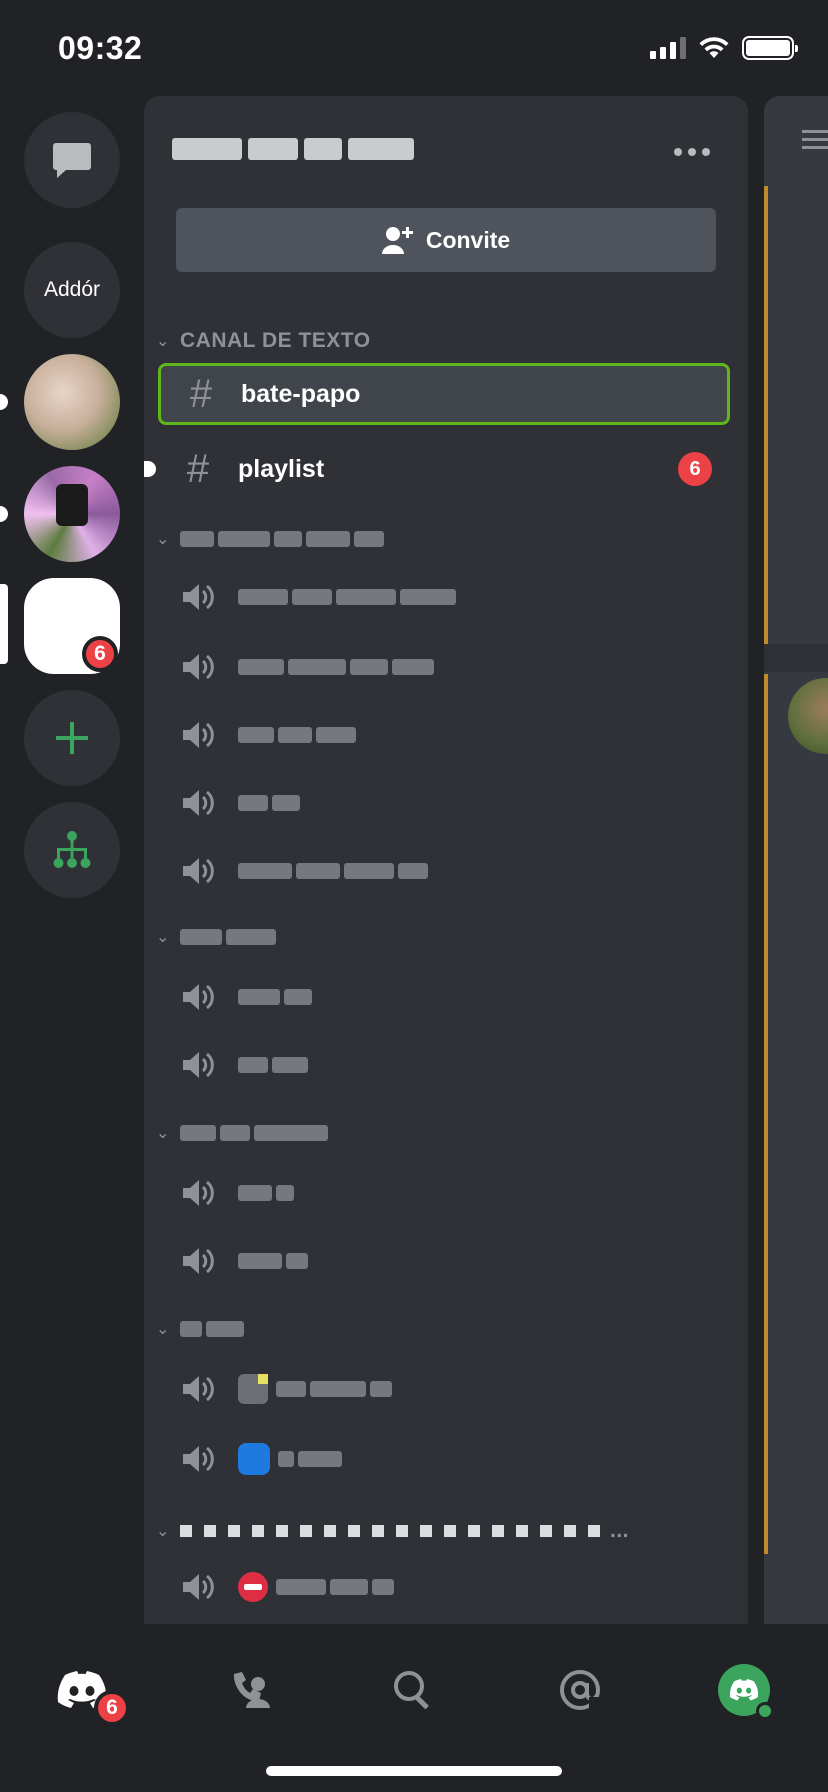  What do you see at coordinates (198, 468) in the screenshot?
I see `hash-icon: #` at bounding box center [198, 468].